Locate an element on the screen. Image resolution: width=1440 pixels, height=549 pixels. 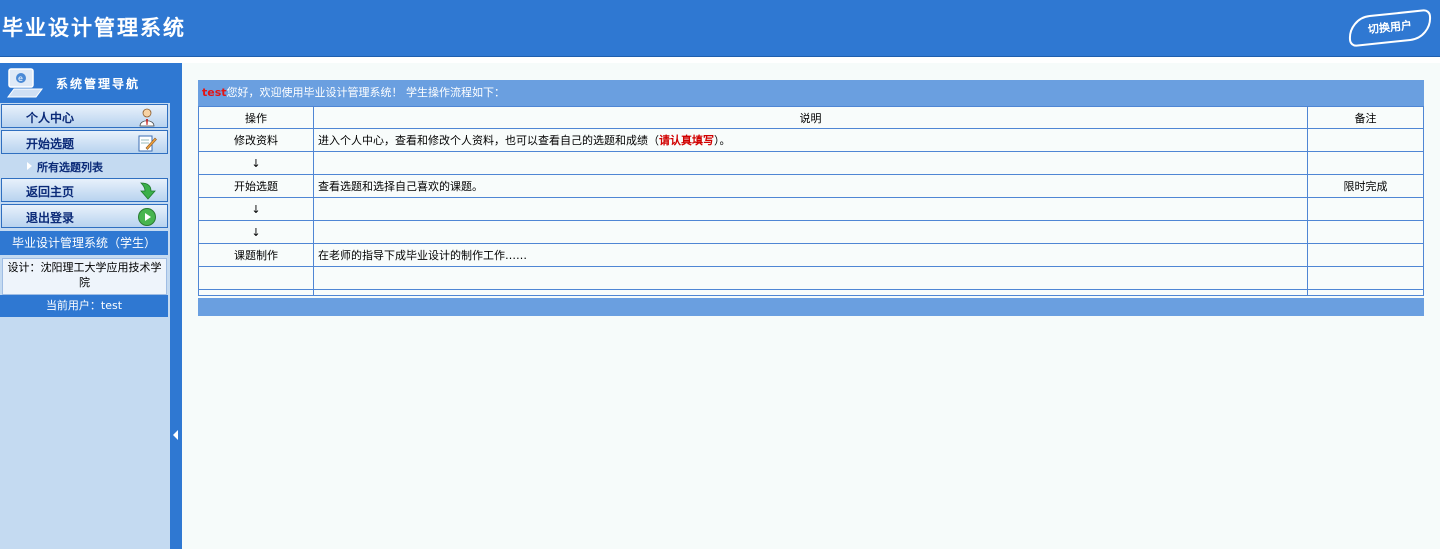
column-header: 备注 is located at coordinates (1365, 117).